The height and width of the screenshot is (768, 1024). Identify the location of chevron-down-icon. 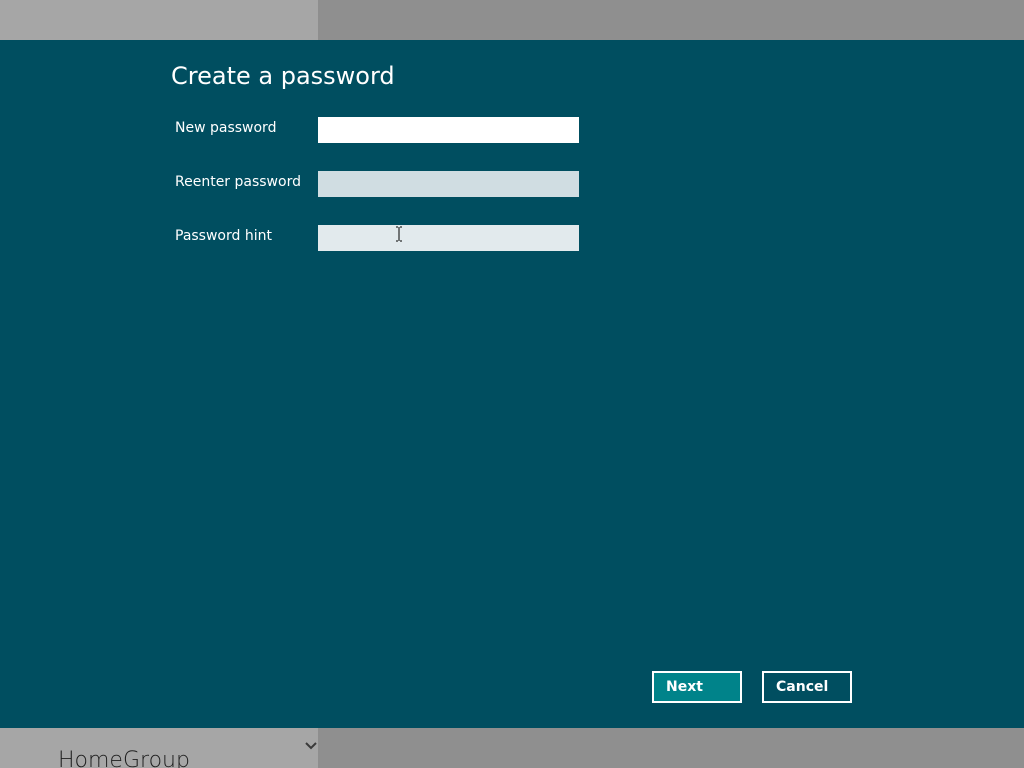
(311, 746).